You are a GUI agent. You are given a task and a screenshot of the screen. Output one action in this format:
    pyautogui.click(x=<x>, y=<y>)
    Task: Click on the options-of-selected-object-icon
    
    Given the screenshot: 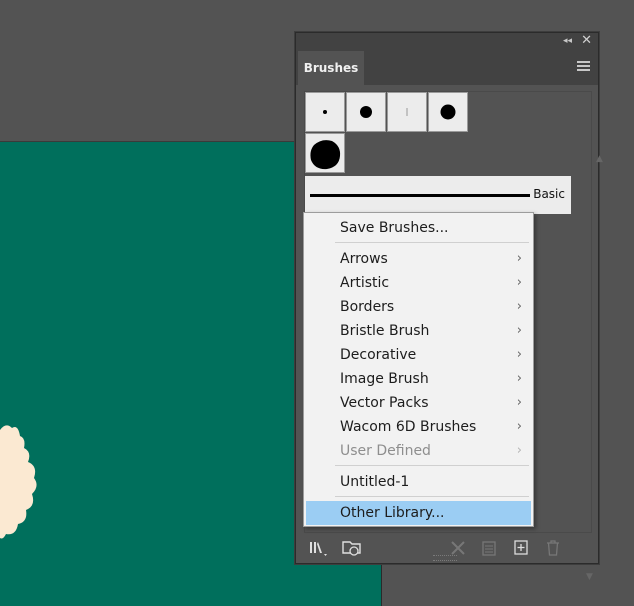 What is the action you would take?
    pyautogui.click(x=489, y=548)
    